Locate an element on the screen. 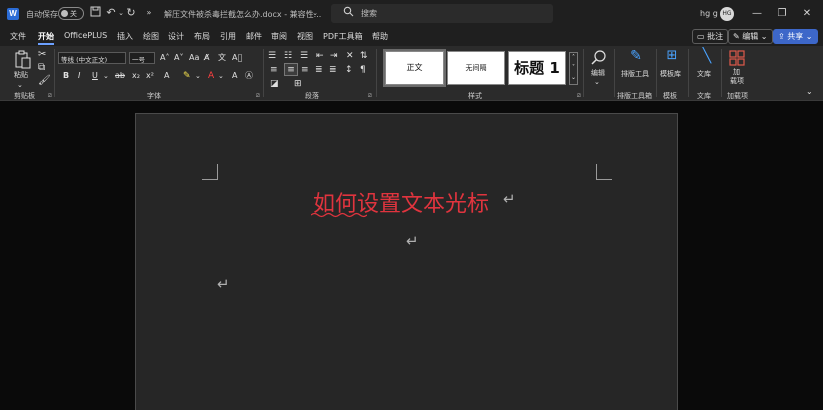  copy-icon: ⧉ is located at coordinates (41, 68).